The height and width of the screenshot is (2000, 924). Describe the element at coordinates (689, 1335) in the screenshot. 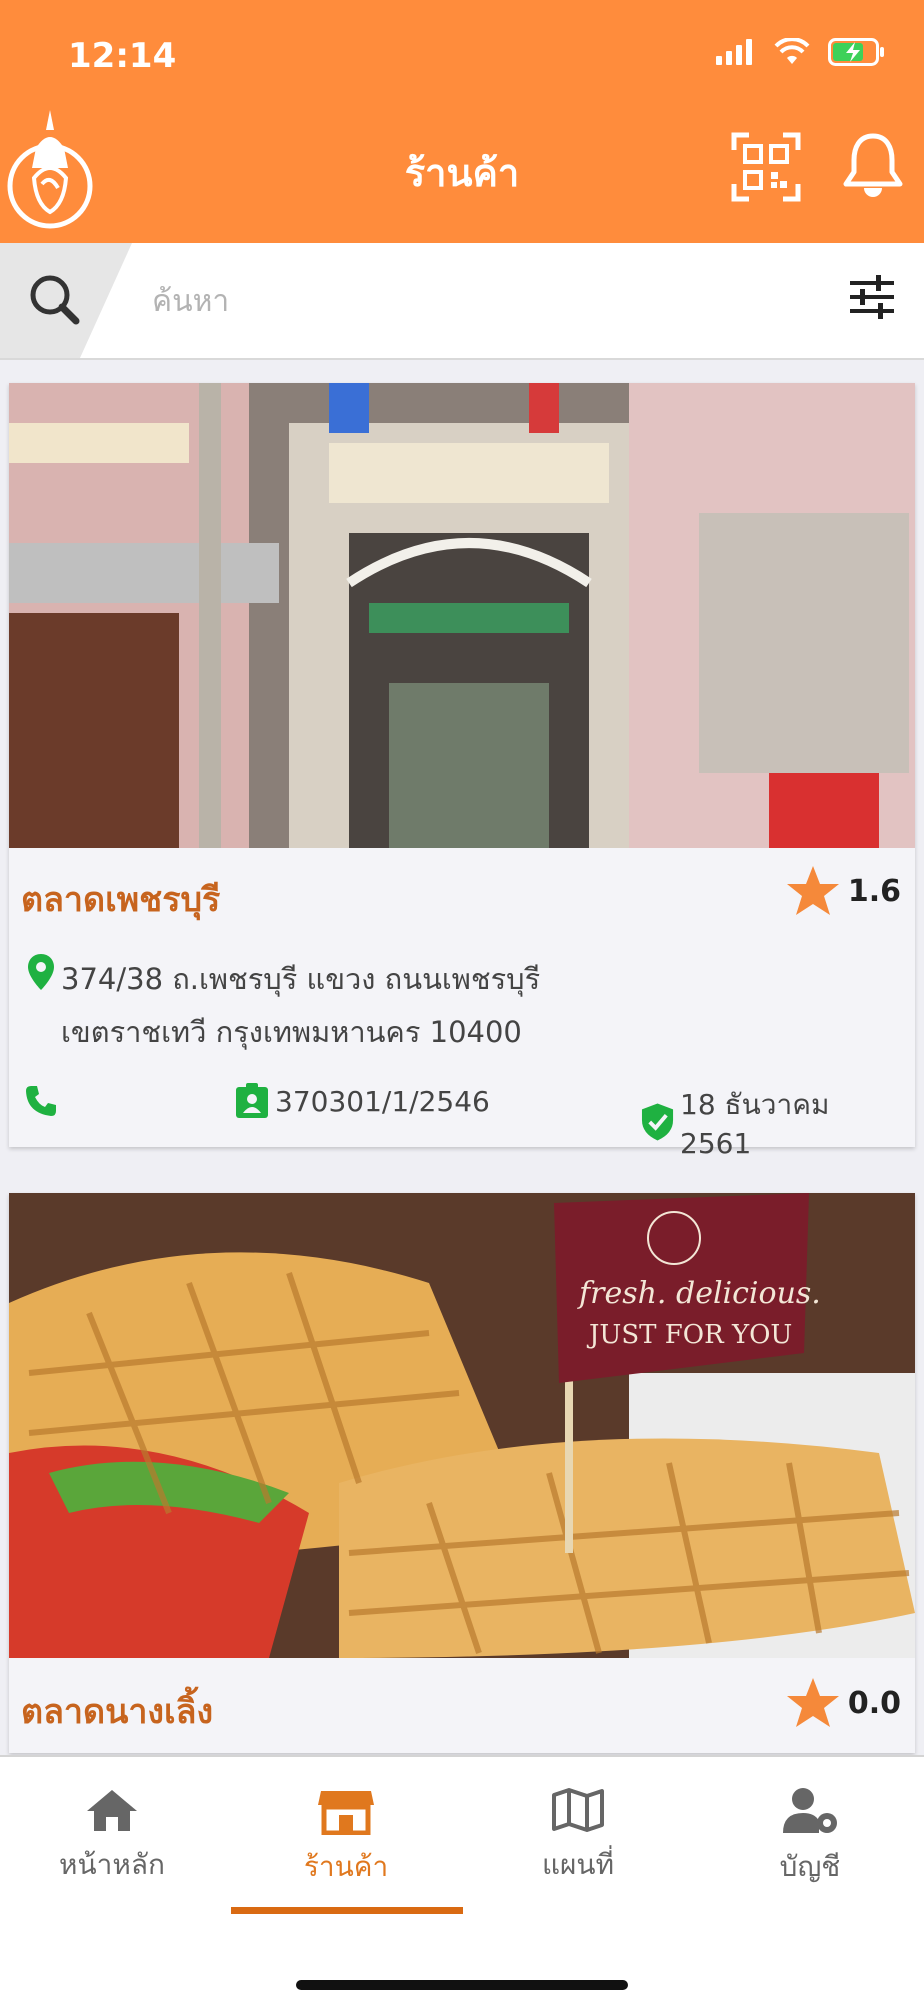

I see `svg-text: JUST FOR YOU` at that location.